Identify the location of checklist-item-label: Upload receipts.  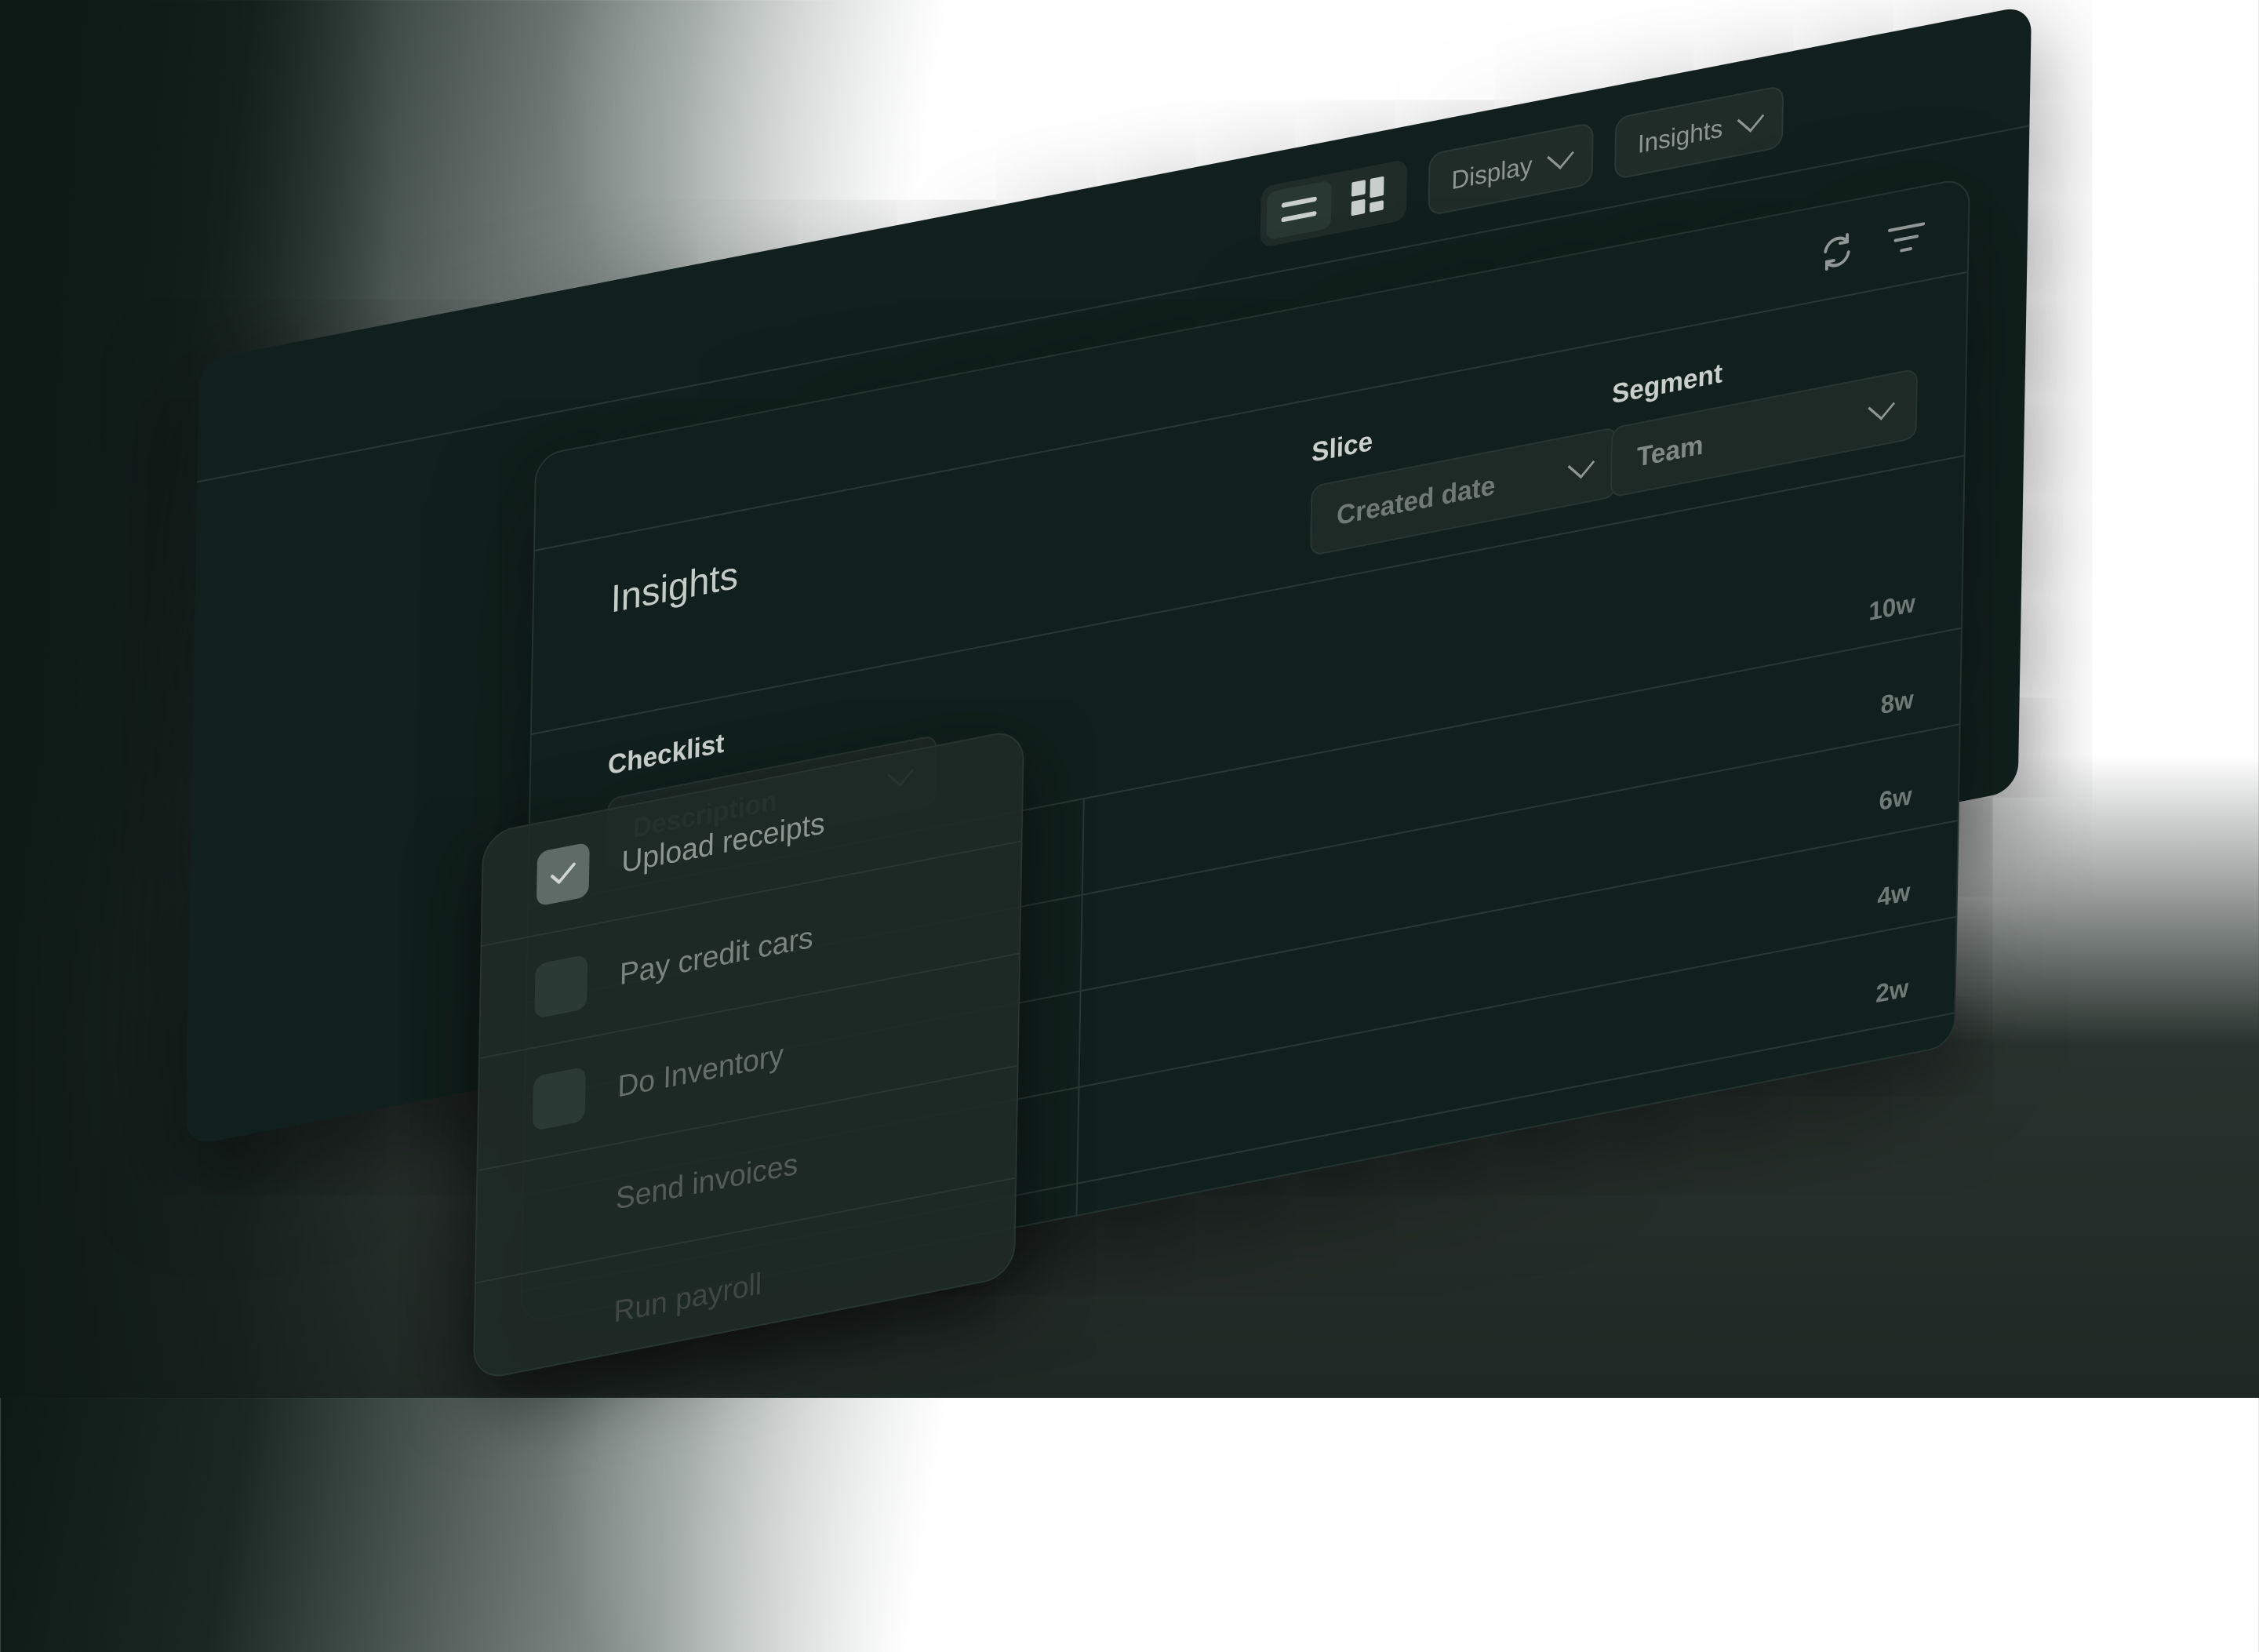
(723, 843).